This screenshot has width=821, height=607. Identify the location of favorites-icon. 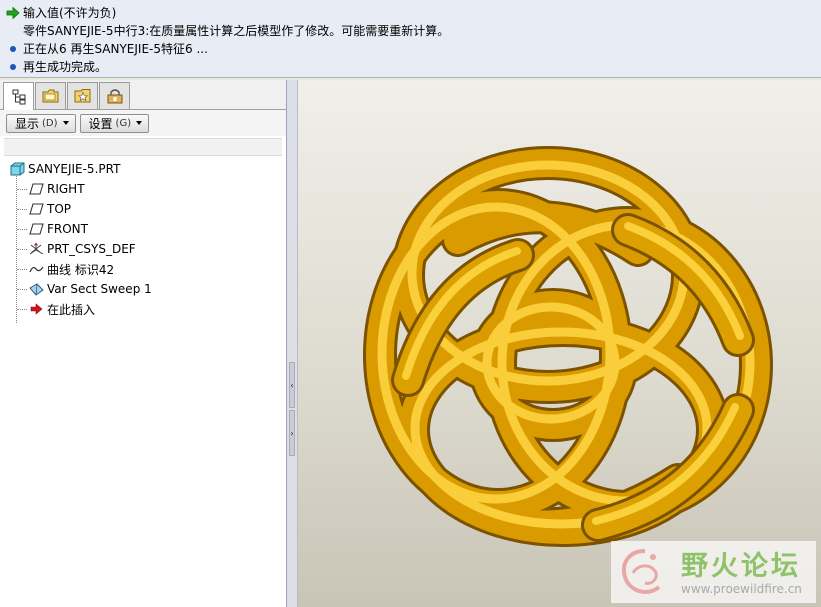
(82, 96).